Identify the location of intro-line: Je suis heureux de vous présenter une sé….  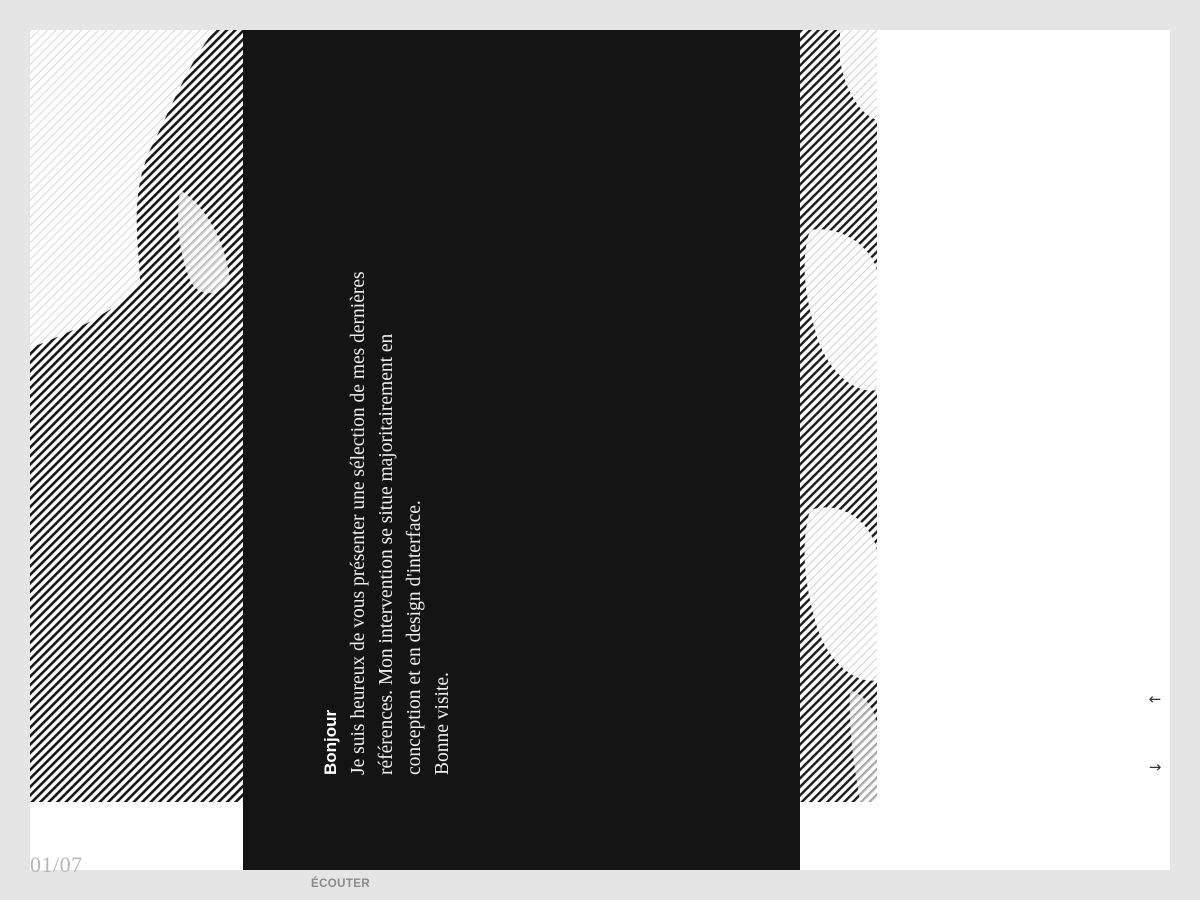
(358, 523).